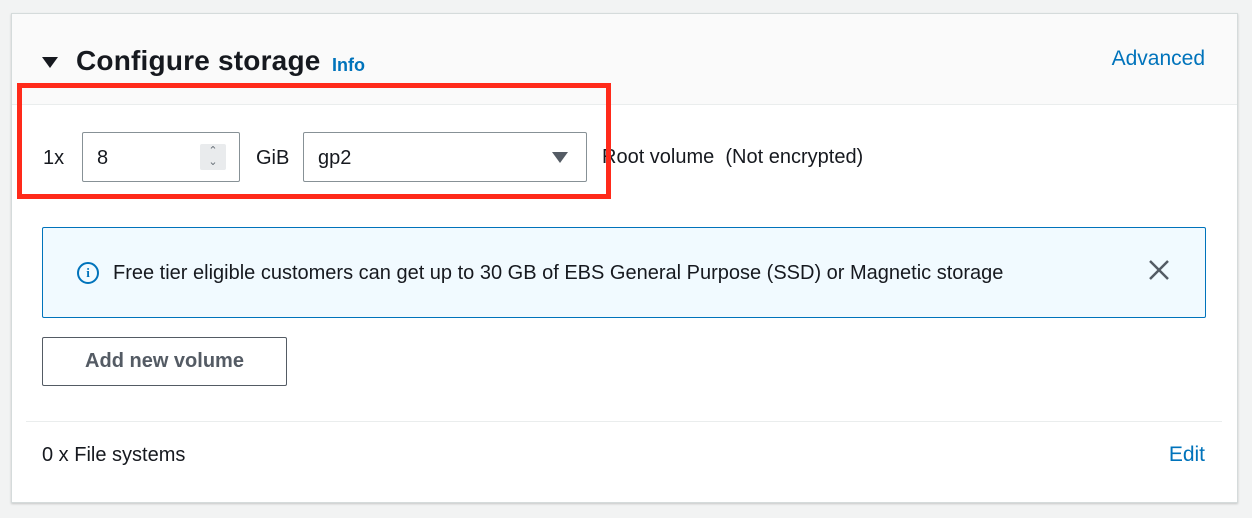 The image size is (1252, 518). I want to click on chevron-down-icon: ⌄, so click(213, 162).